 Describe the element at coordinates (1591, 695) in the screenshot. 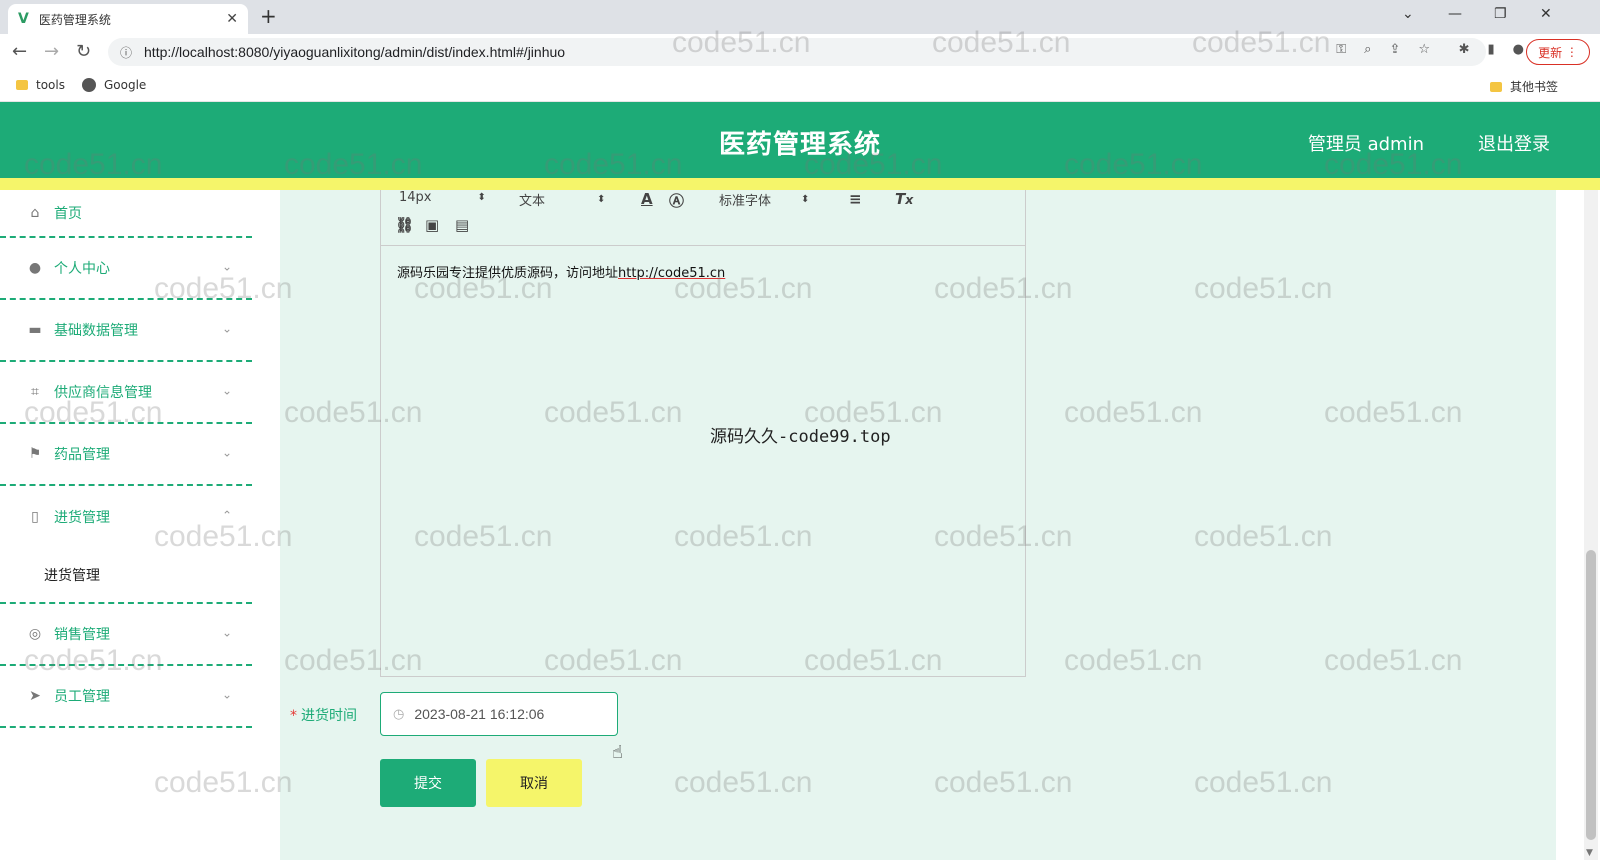

I see `scroll-thumb` at that location.